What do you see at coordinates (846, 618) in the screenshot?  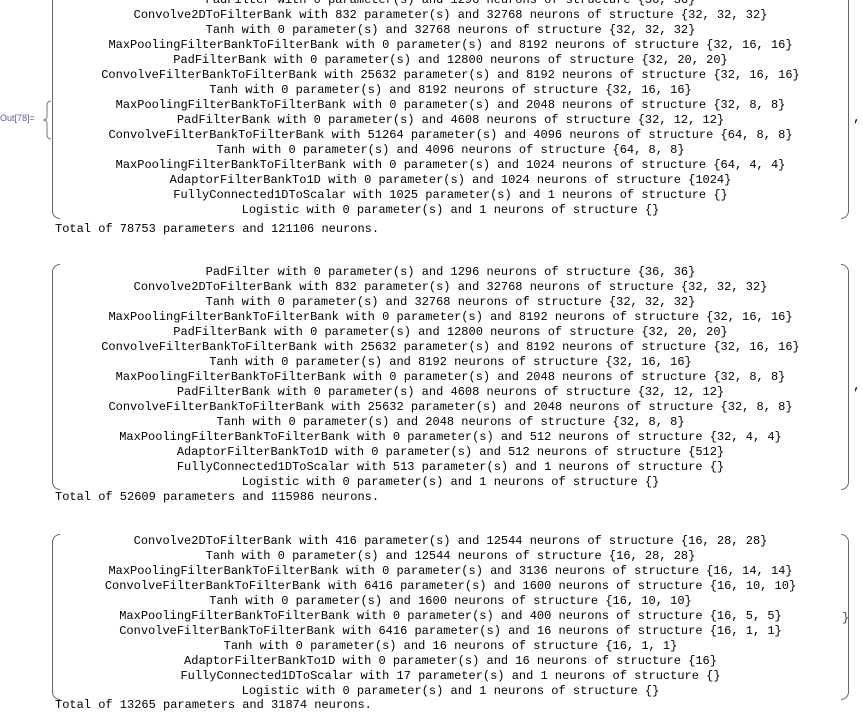 I see `closing-brace: }` at bounding box center [846, 618].